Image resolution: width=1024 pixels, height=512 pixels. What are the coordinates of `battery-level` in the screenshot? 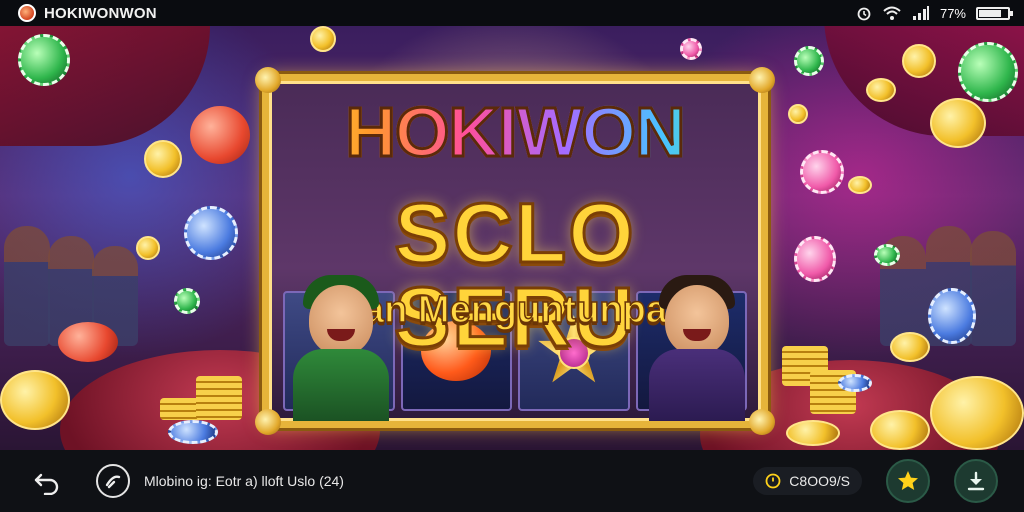 It's located at (990, 13).